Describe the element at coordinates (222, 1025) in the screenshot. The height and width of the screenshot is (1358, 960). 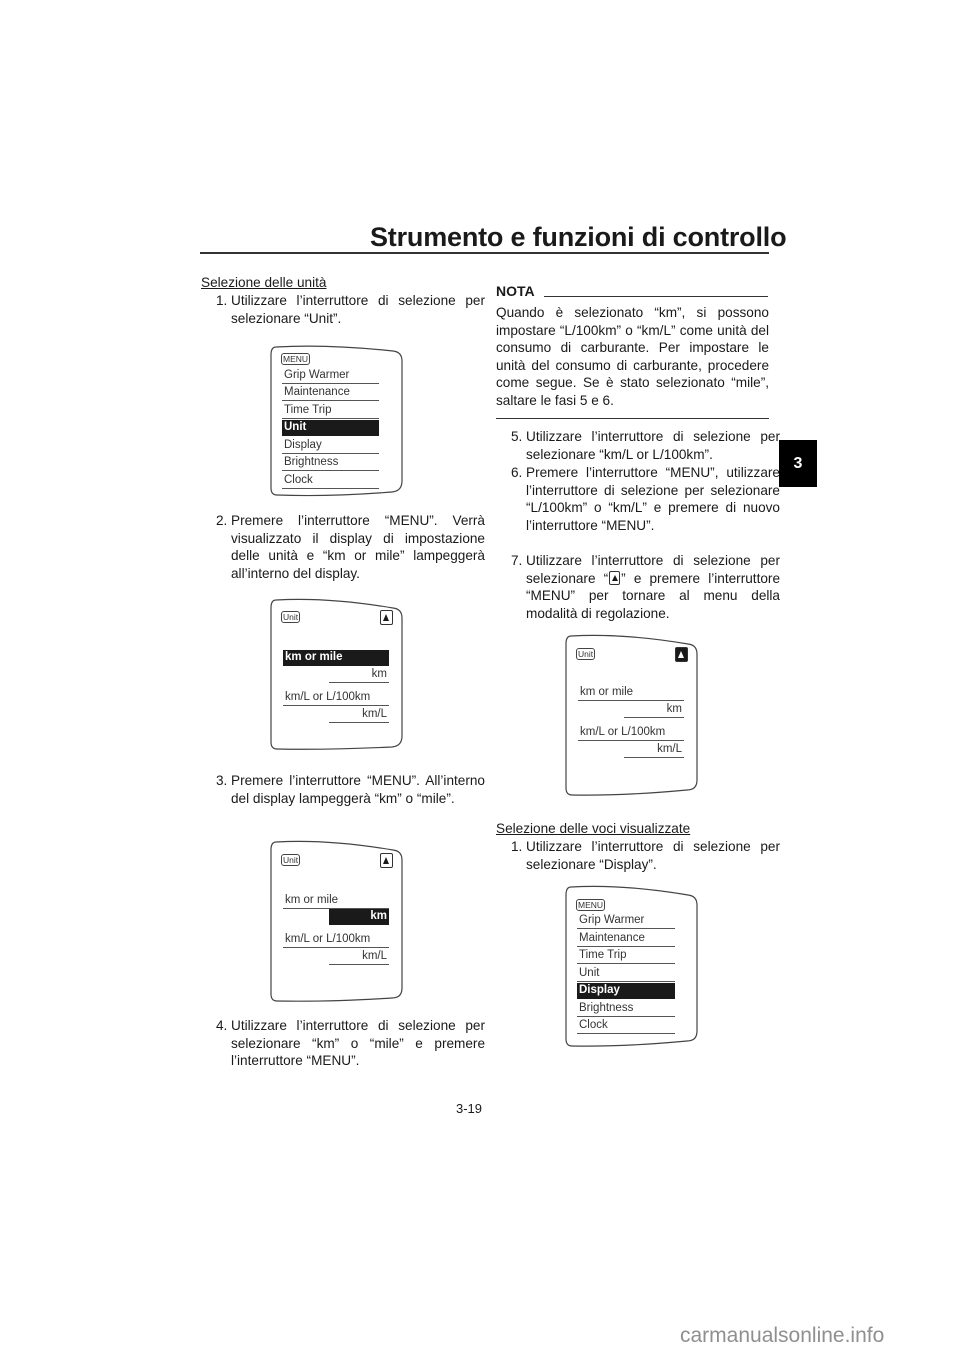
I see `step-number: 4.` at that location.